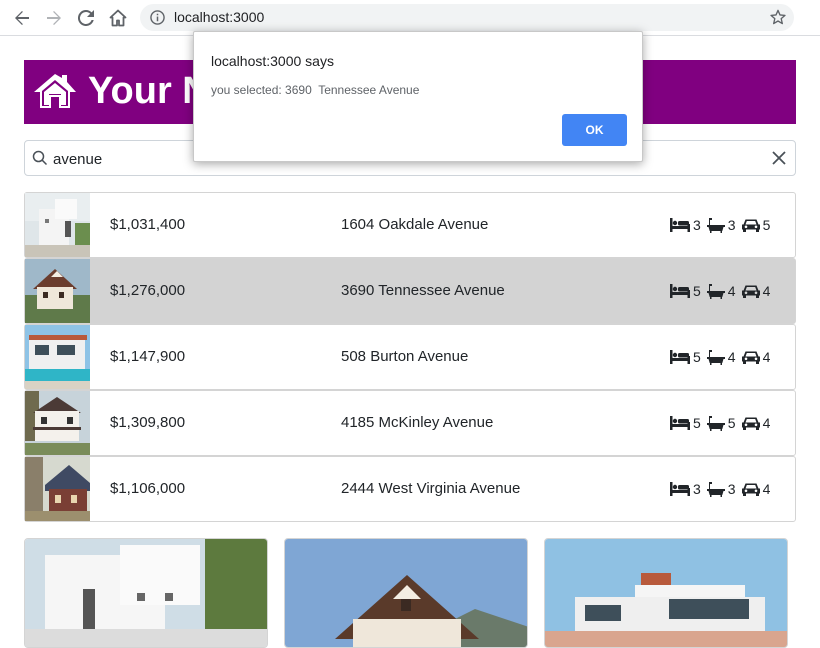 The image size is (820, 648). What do you see at coordinates (467, 17) in the screenshot?
I see `address-bar: localhost:3000` at bounding box center [467, 17].